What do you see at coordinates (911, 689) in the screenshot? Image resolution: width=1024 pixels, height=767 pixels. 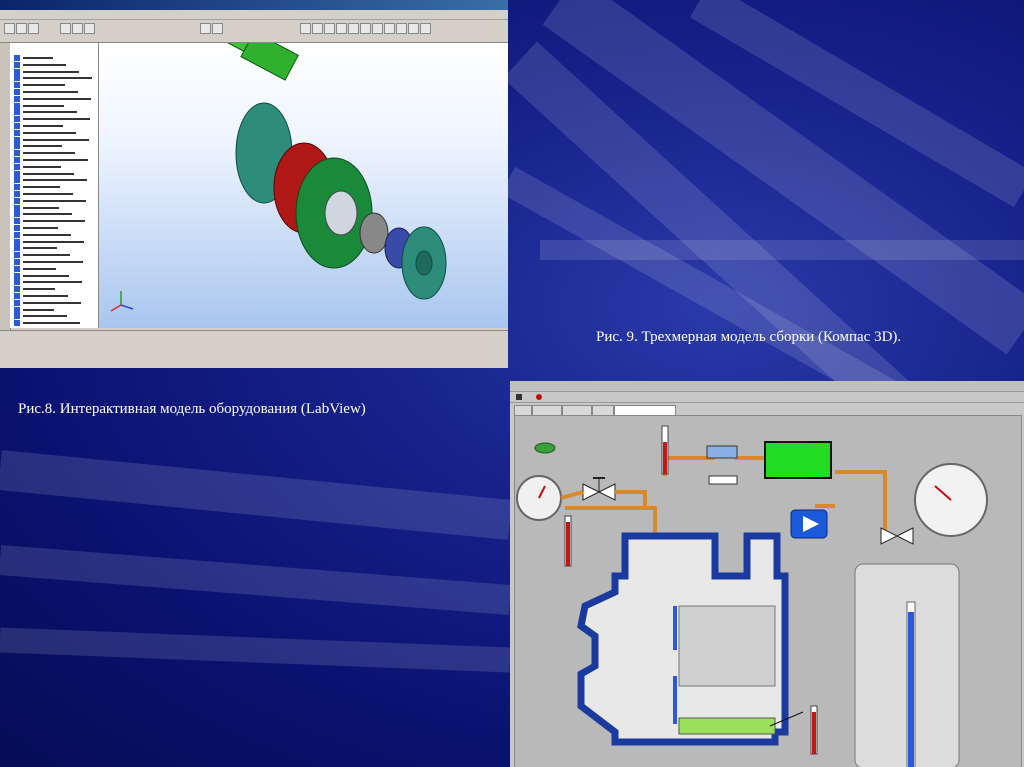 I see `tank-level-fill` at bounding box center [911, 689].